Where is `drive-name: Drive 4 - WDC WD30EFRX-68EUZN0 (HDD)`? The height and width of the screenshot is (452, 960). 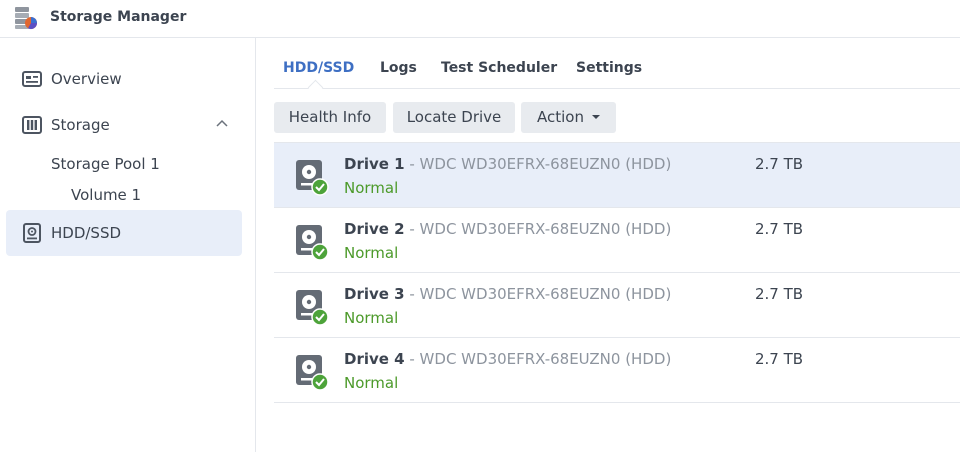 drive-name: Drive 4 - WDC WD30EFRX-68EUZN0 (HDD) is located at coordinates (507, 359).